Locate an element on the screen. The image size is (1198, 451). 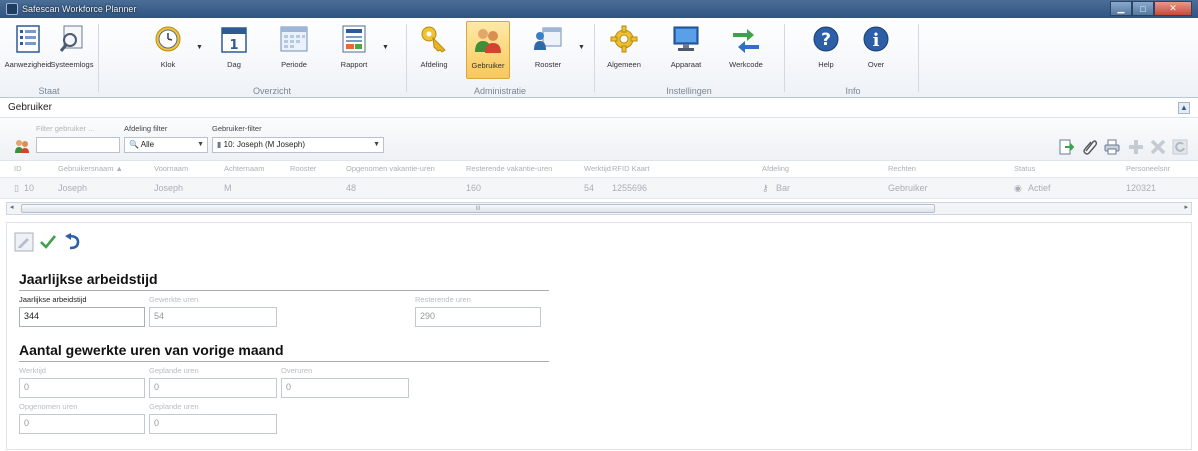
close-button: ✕ is located at coordinates (1173, 8).